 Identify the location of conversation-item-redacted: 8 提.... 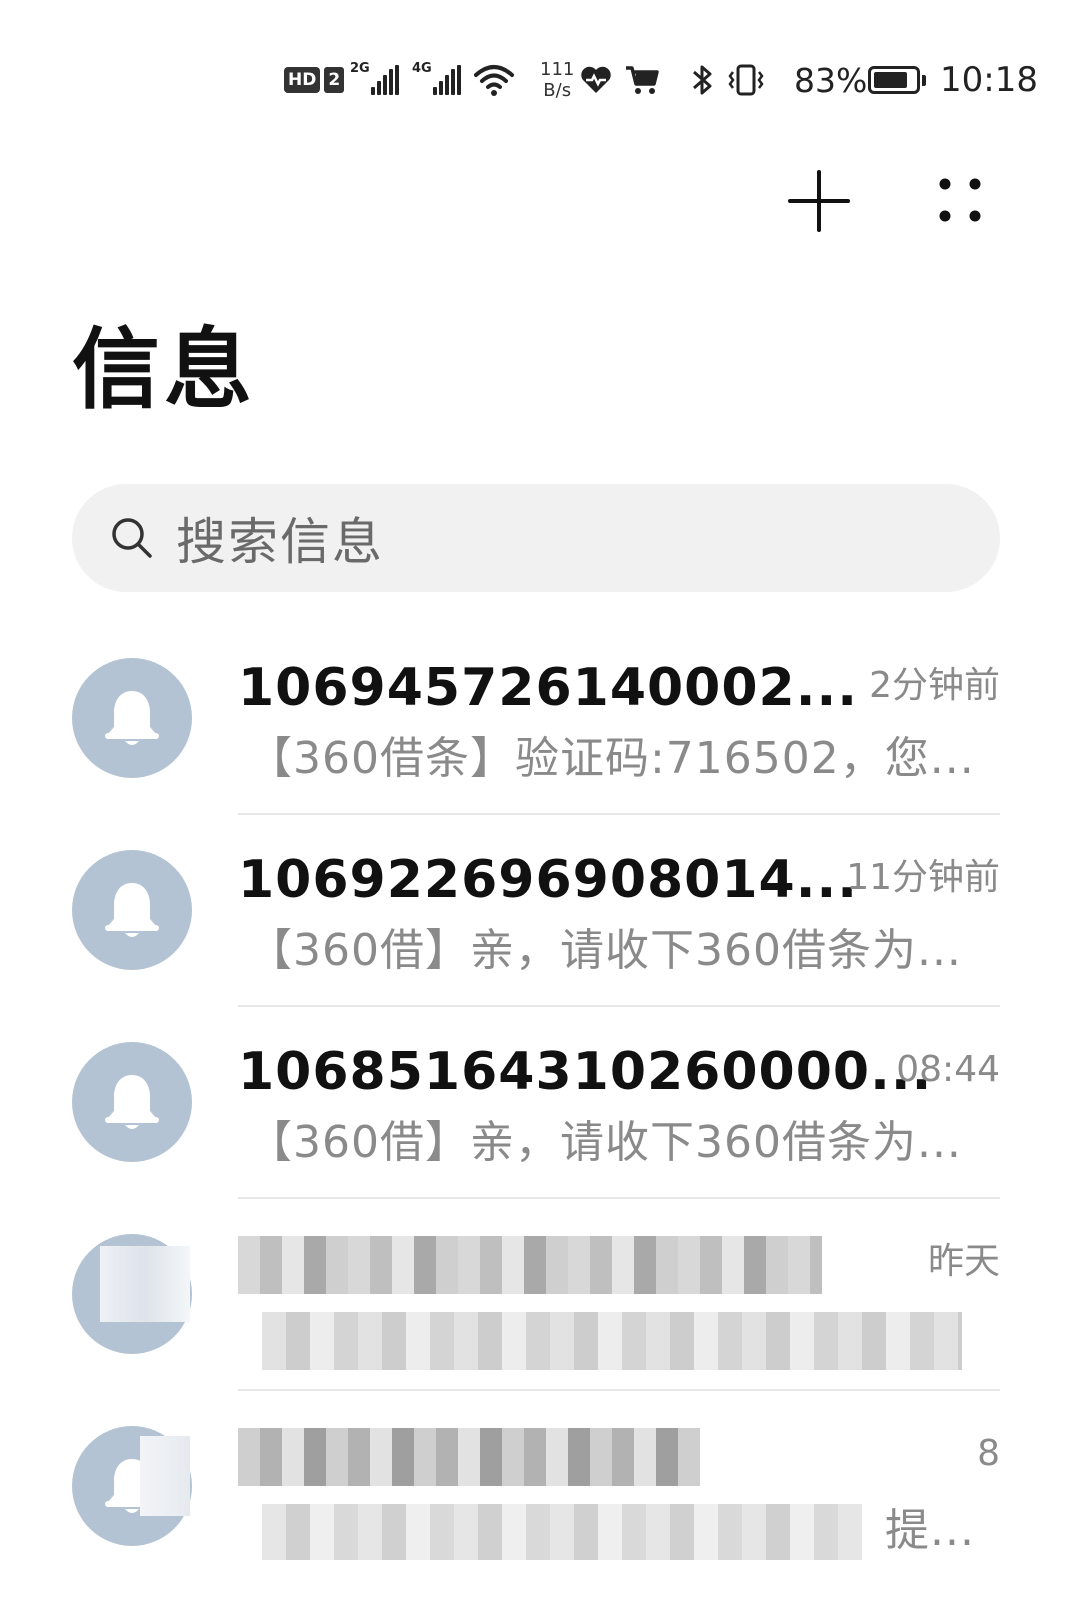
(538, 1504).